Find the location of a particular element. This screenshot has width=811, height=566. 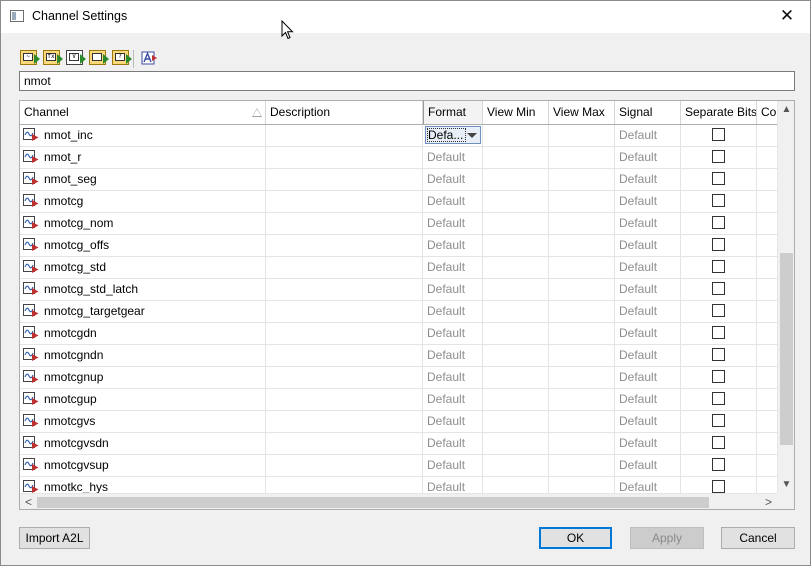

apply-button: Apply is located at coordinates (667, 538).